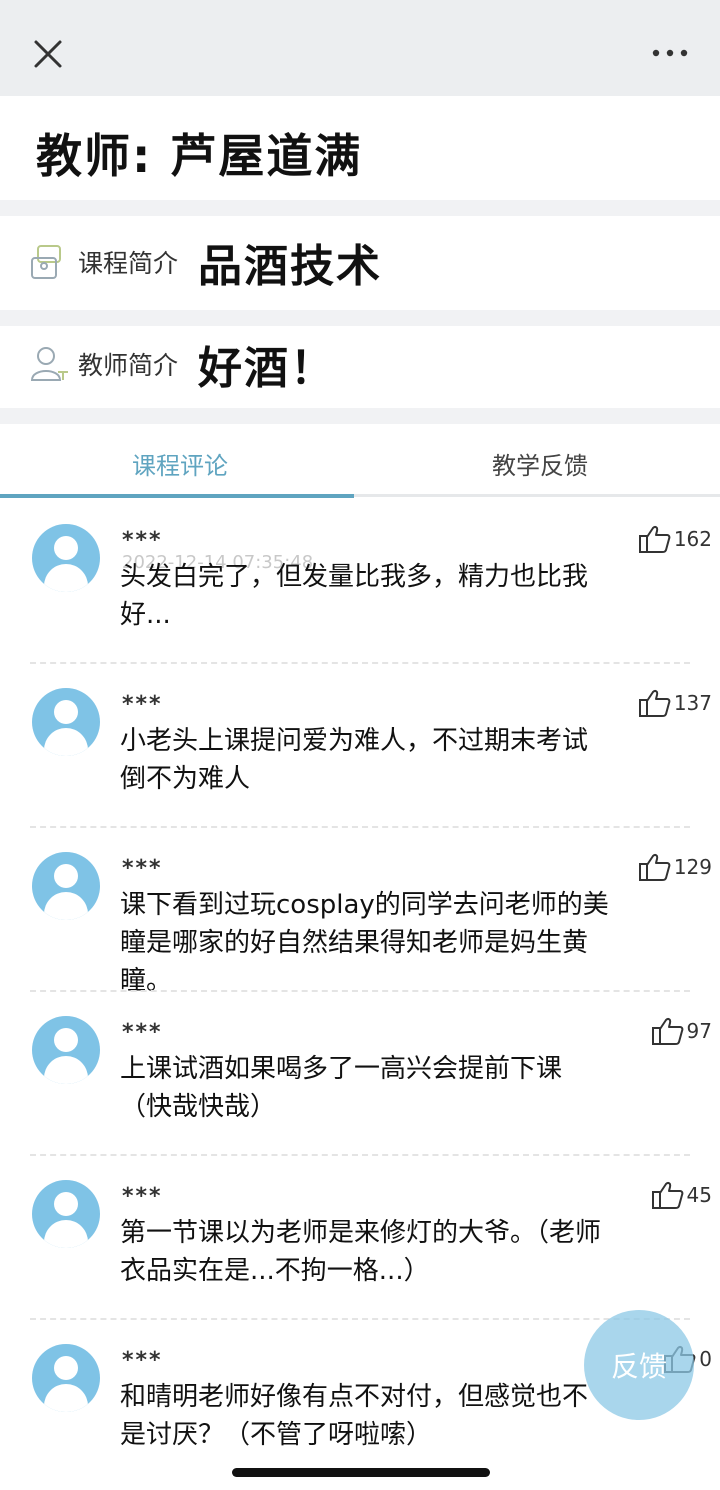 The image size is (720, 1490). I want to click on user-icon, so click(49, 364).